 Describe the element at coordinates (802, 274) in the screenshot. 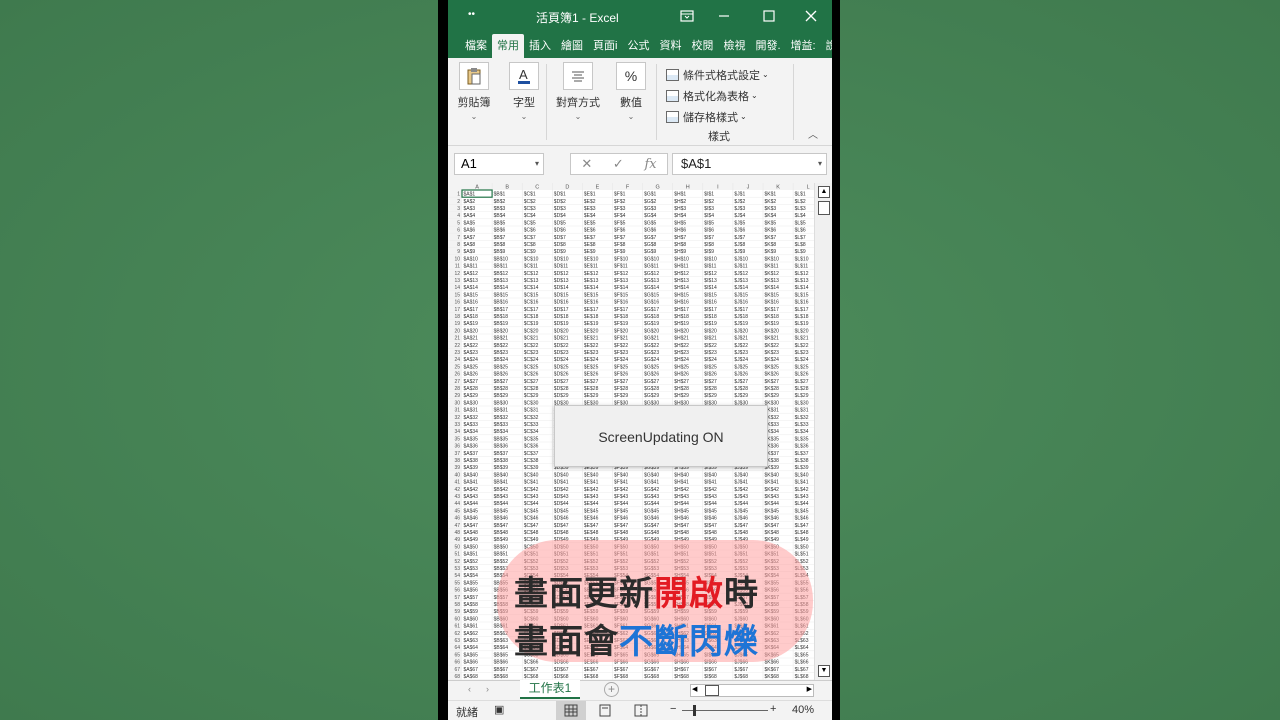

I see `cell-L12: $L$12` at that location.